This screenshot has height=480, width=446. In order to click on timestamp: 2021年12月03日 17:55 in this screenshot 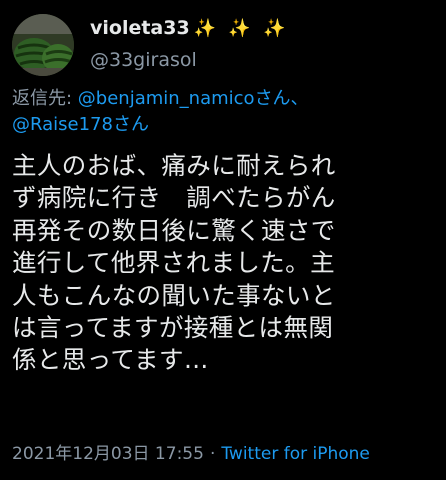, I will do `click(108, 454)`.